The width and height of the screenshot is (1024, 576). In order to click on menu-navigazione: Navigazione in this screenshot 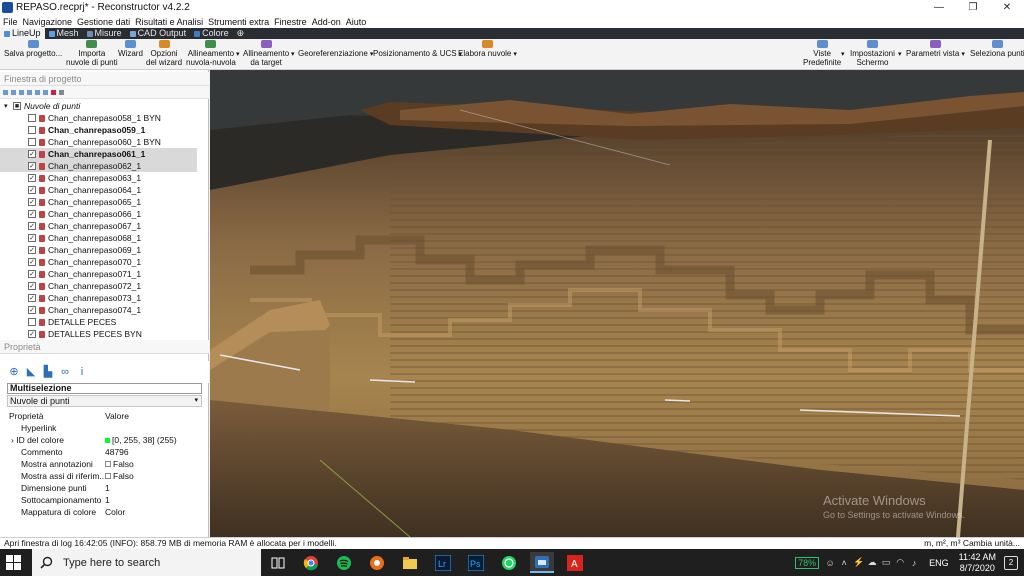, I will do `click(48, 22)`.